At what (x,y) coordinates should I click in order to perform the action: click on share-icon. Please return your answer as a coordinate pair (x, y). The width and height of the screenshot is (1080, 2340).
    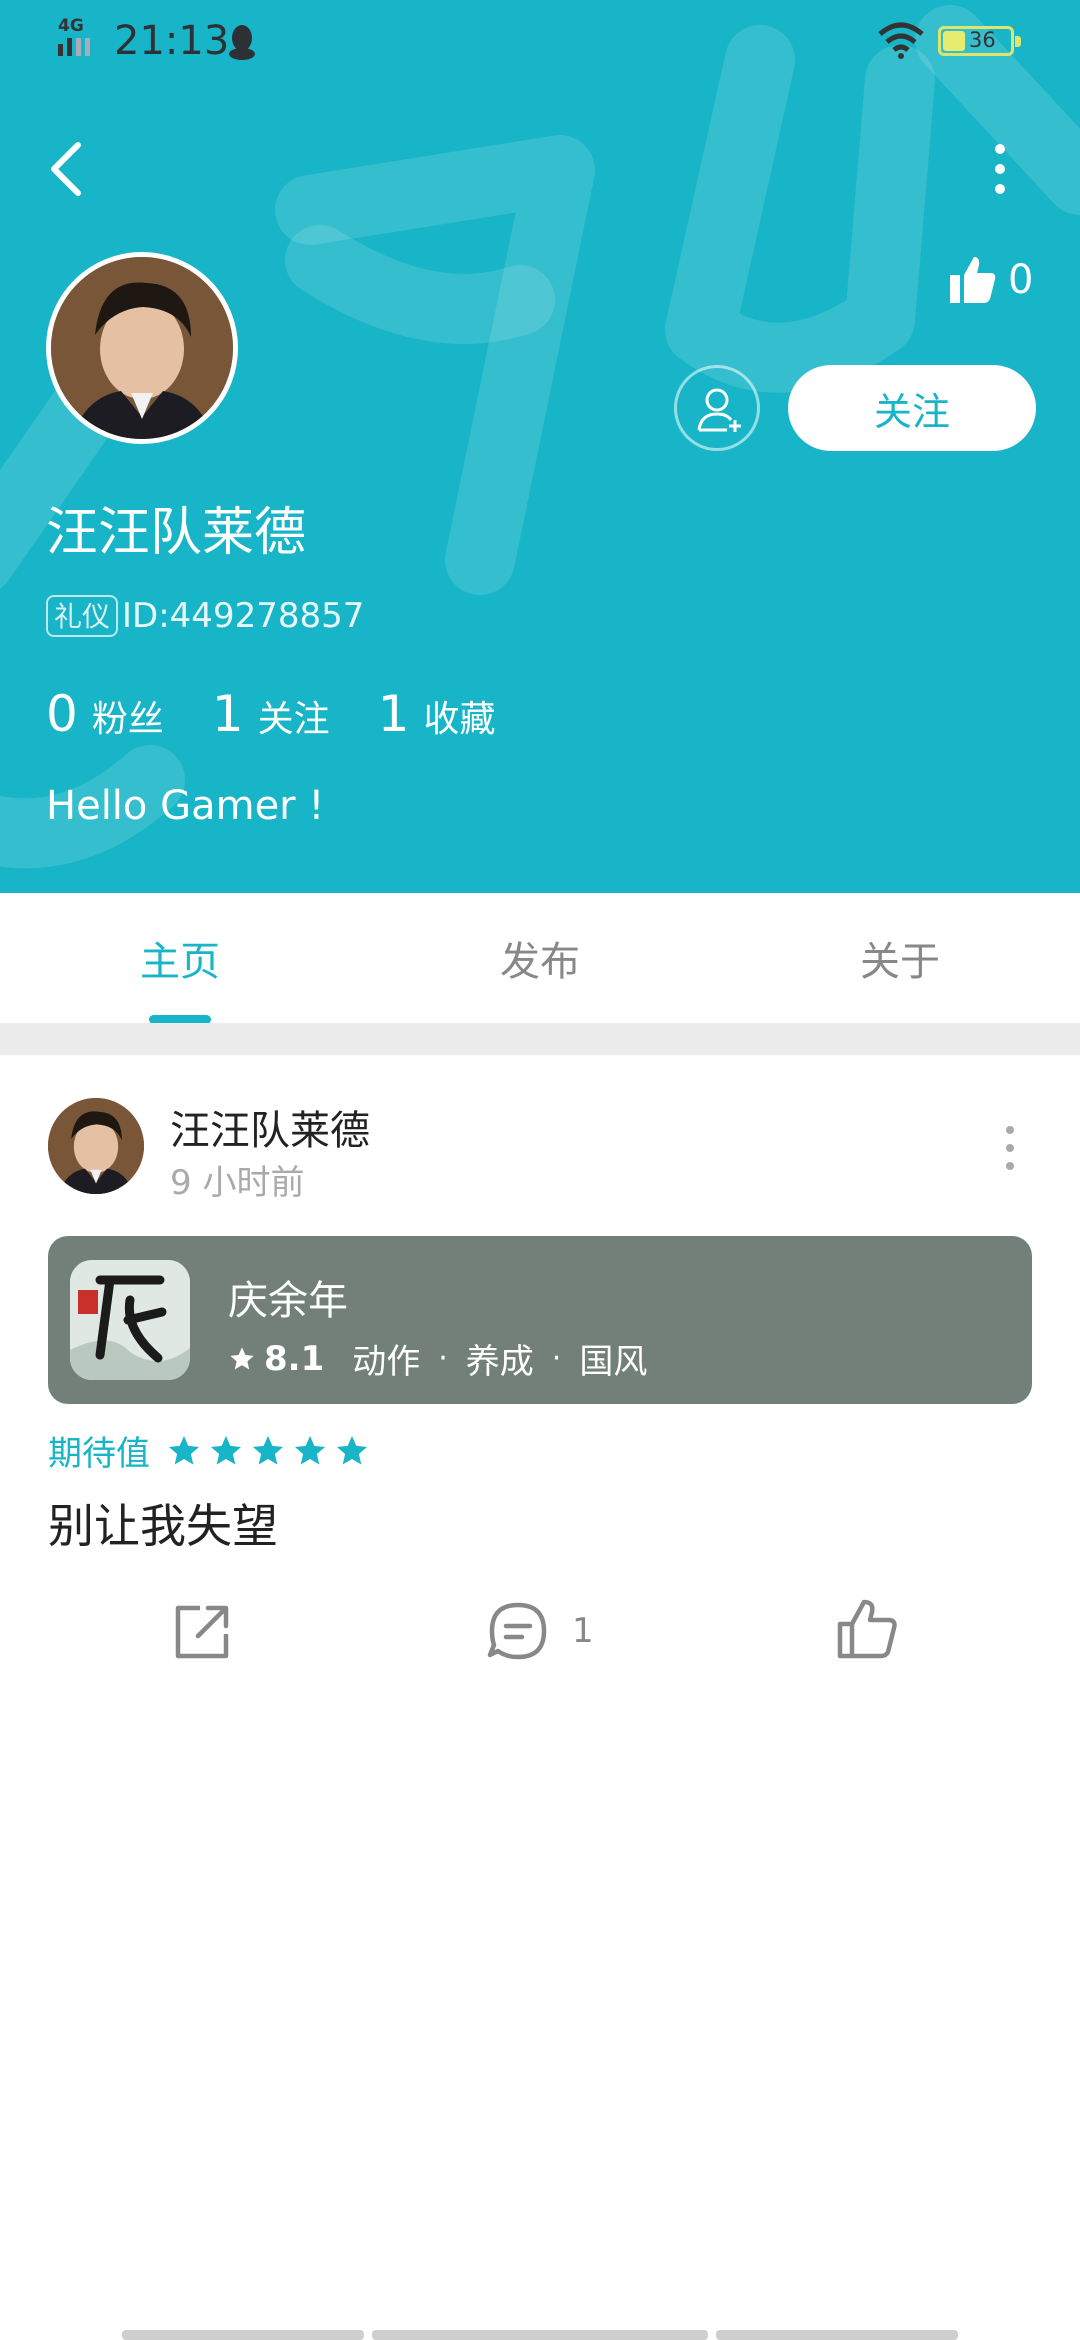
    Looking at the image, I should click on (203, 1631).